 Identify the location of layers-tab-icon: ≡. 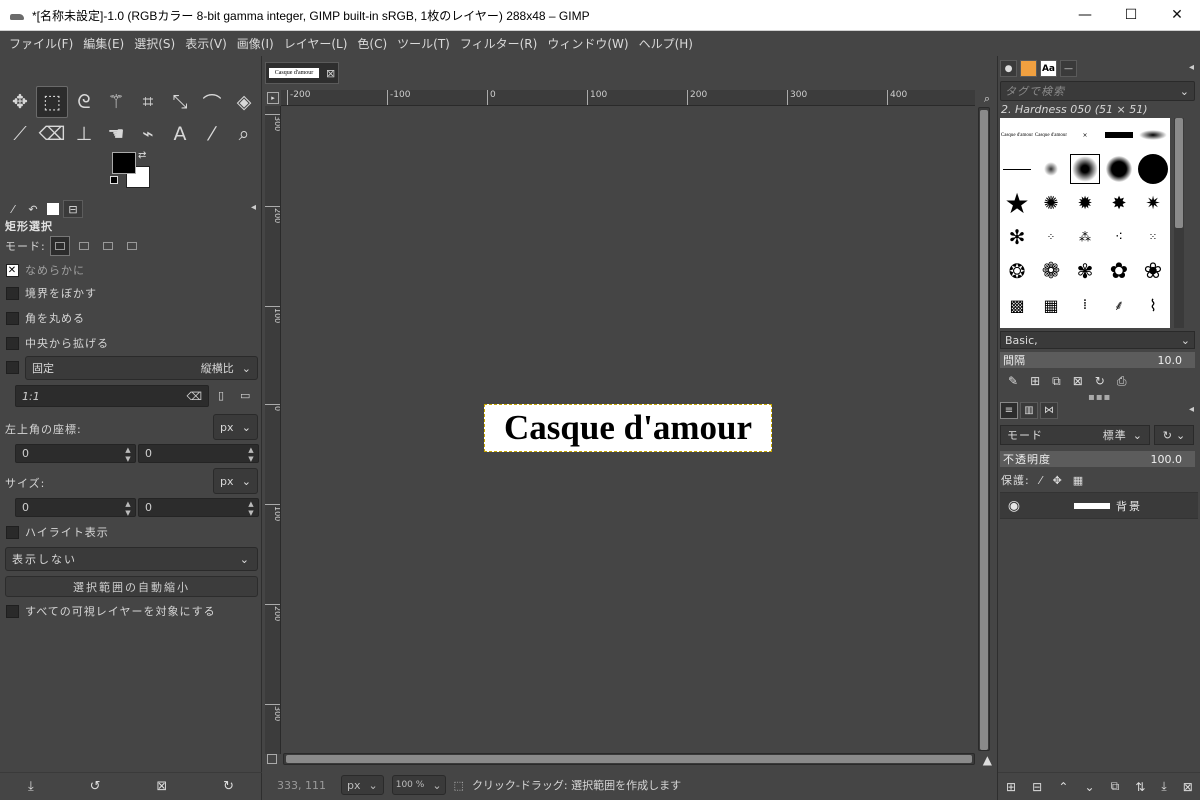
(1009, 410).